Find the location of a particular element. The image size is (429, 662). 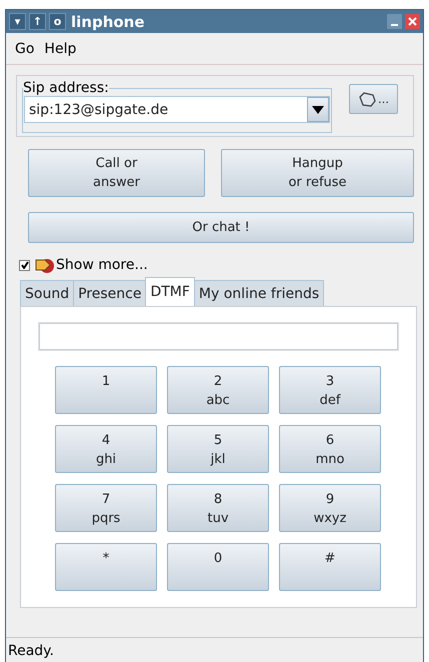

keypad-key: 1 is located at coordinates (106, 390).